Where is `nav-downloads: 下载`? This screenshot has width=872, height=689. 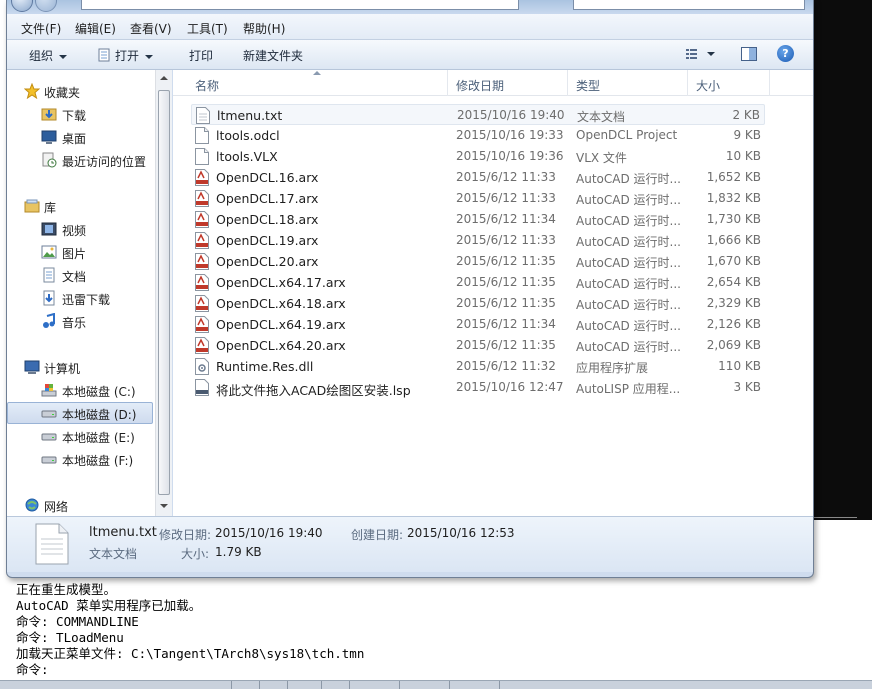
nav-downloads: 下载 is located at coordinates (80, 114).